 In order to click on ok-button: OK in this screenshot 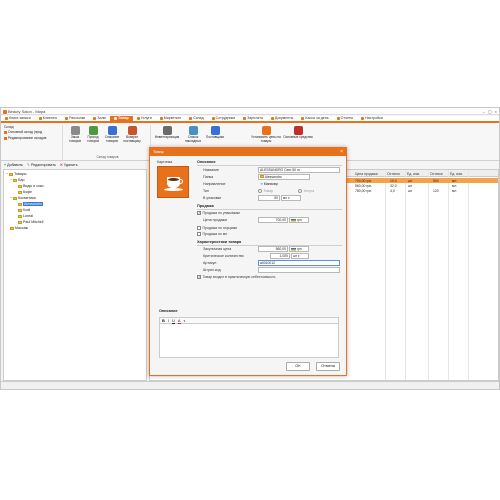, I will do `click(298, 366)`.